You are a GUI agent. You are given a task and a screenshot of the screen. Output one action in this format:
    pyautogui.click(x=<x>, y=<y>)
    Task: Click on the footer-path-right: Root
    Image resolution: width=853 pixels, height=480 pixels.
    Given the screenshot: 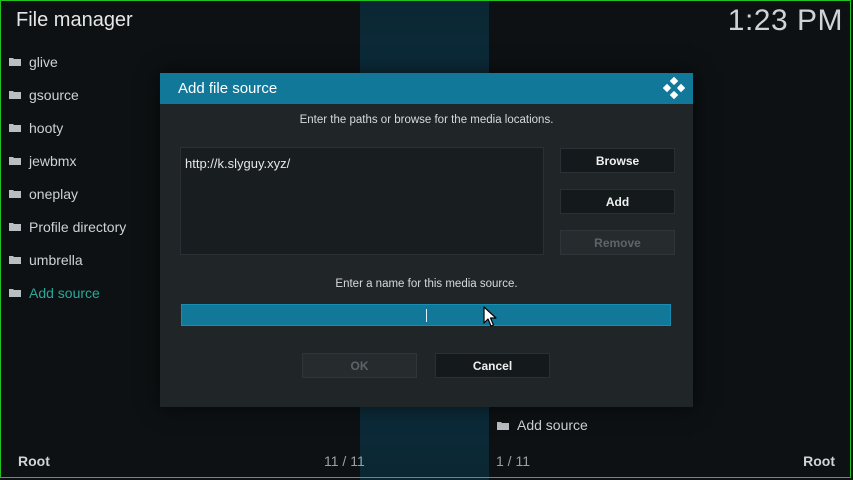 What is the action you would take?
    pyautogui.click(x=819, y=461)
    